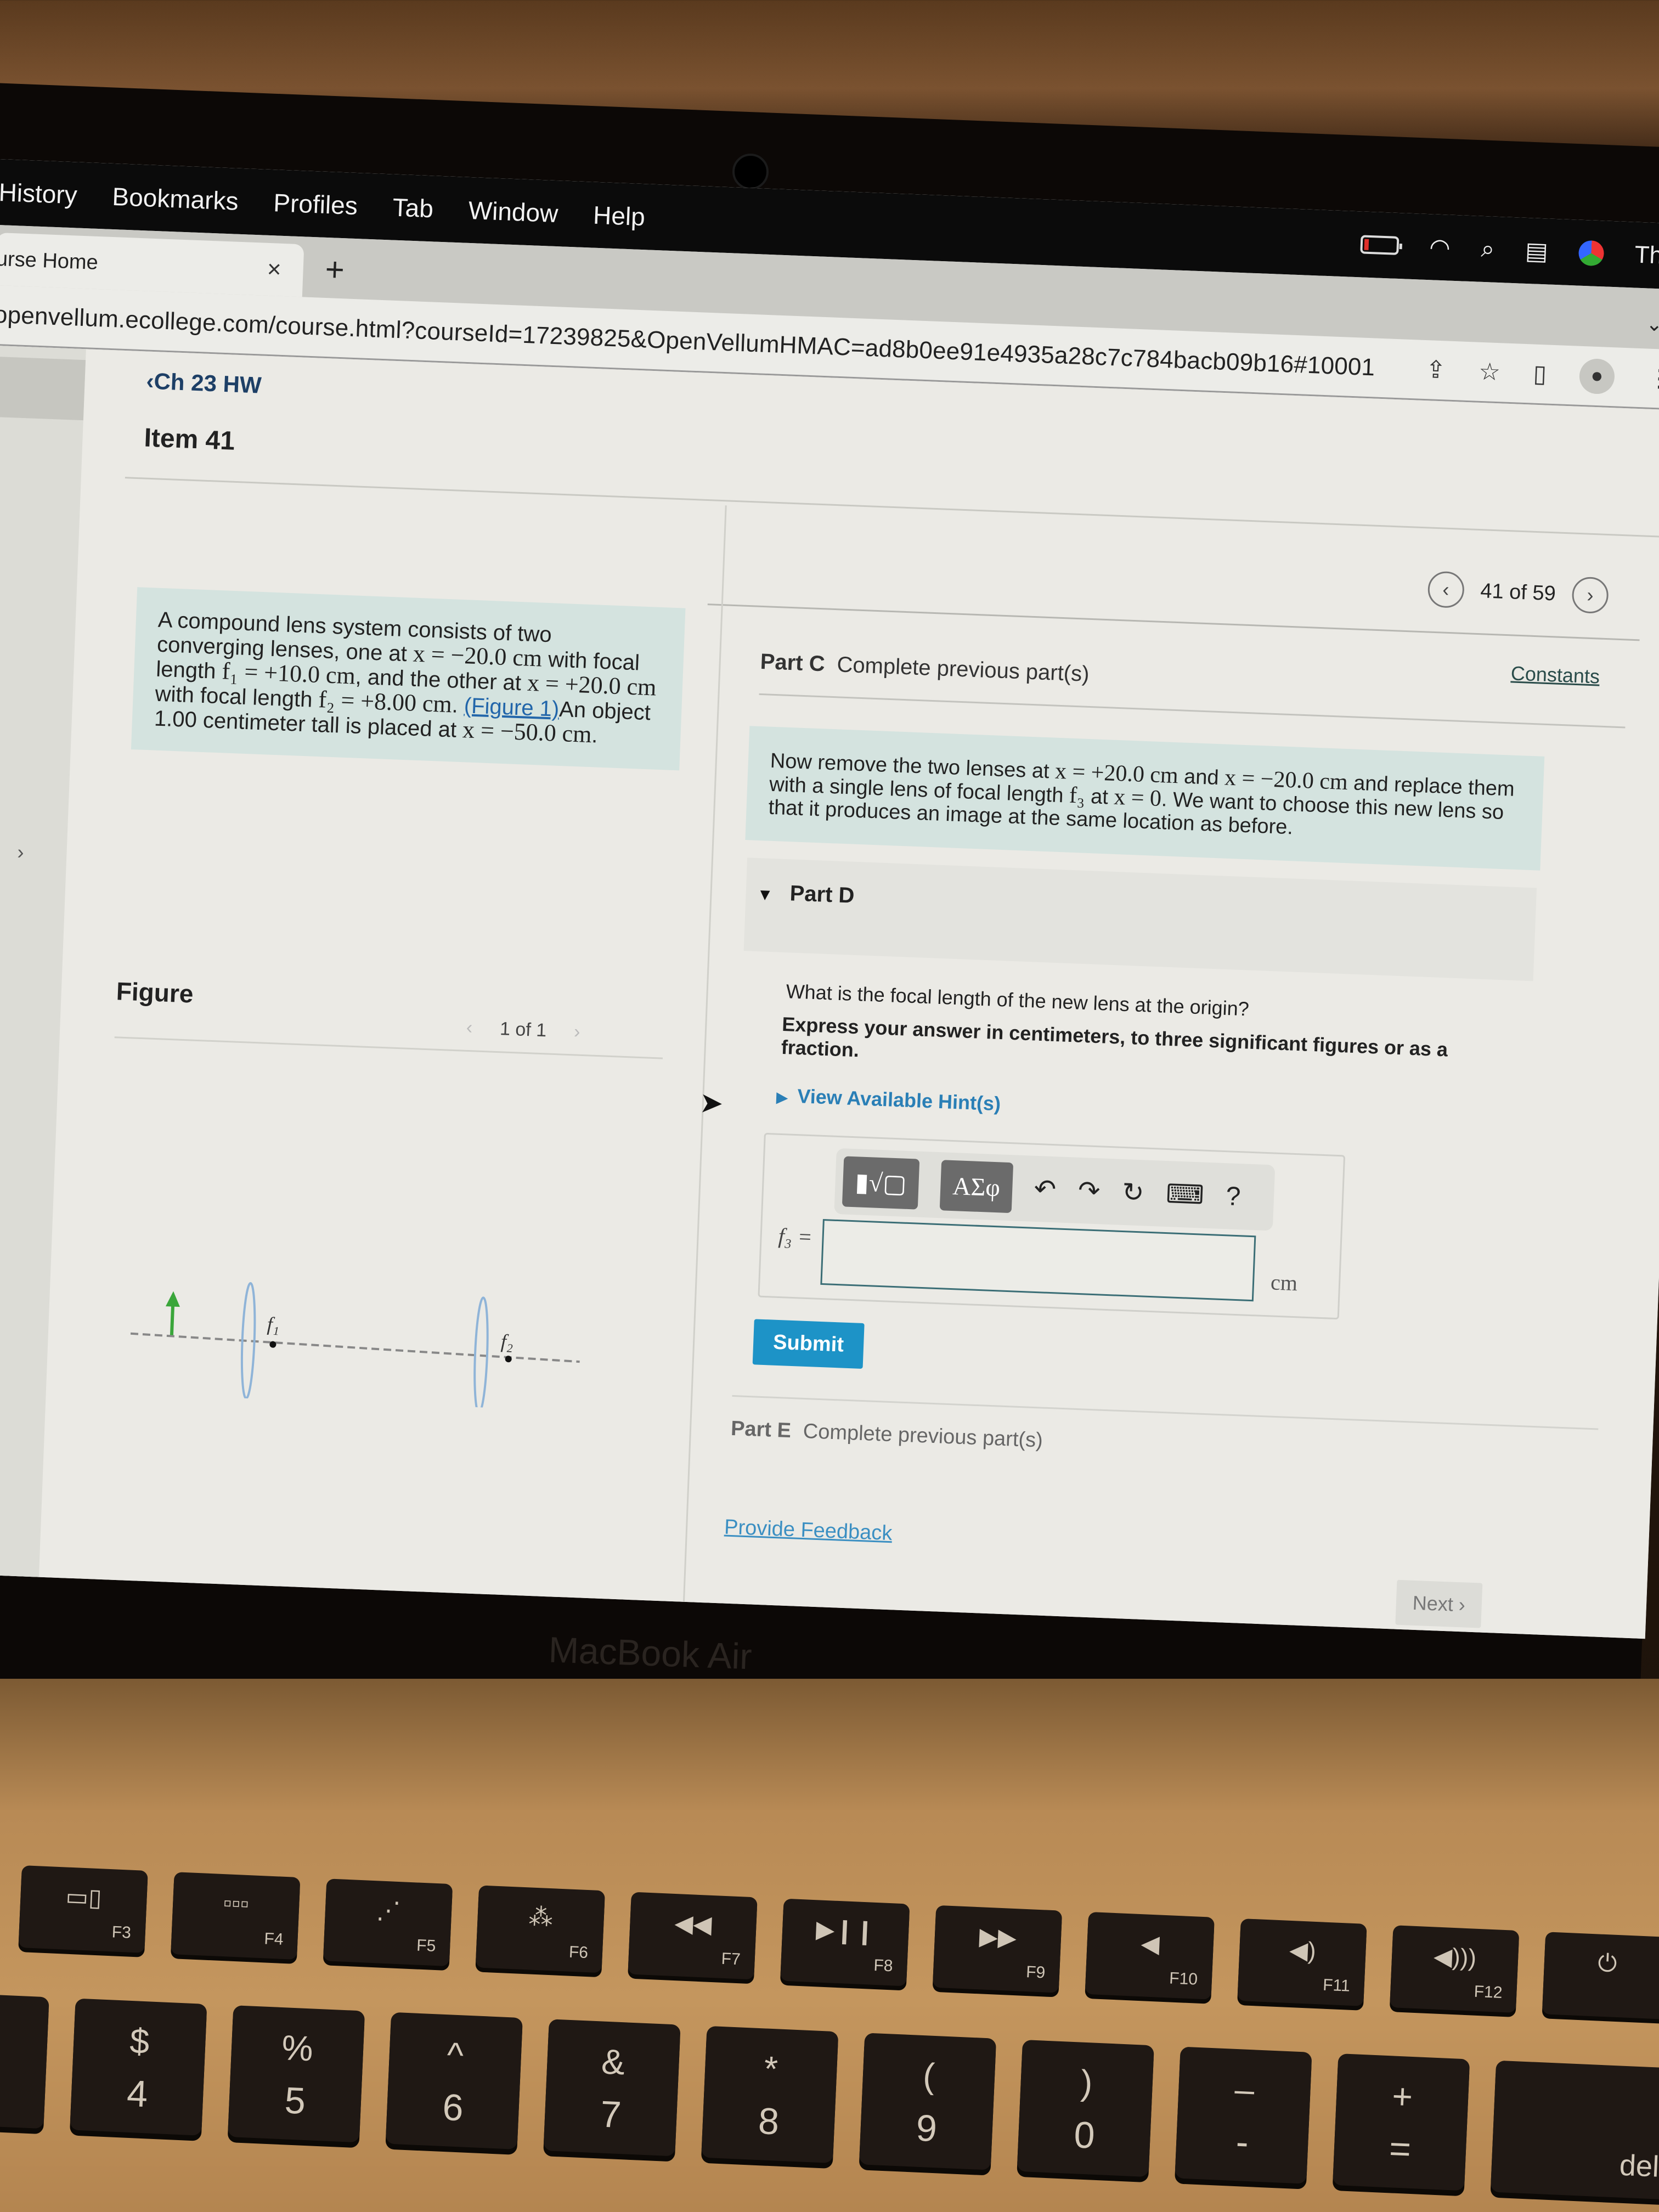  Describe the element at coordinates (888, 1100) in the screenshot. I see `view-hints-link: ▶ View Available Hint(s)` at that location.